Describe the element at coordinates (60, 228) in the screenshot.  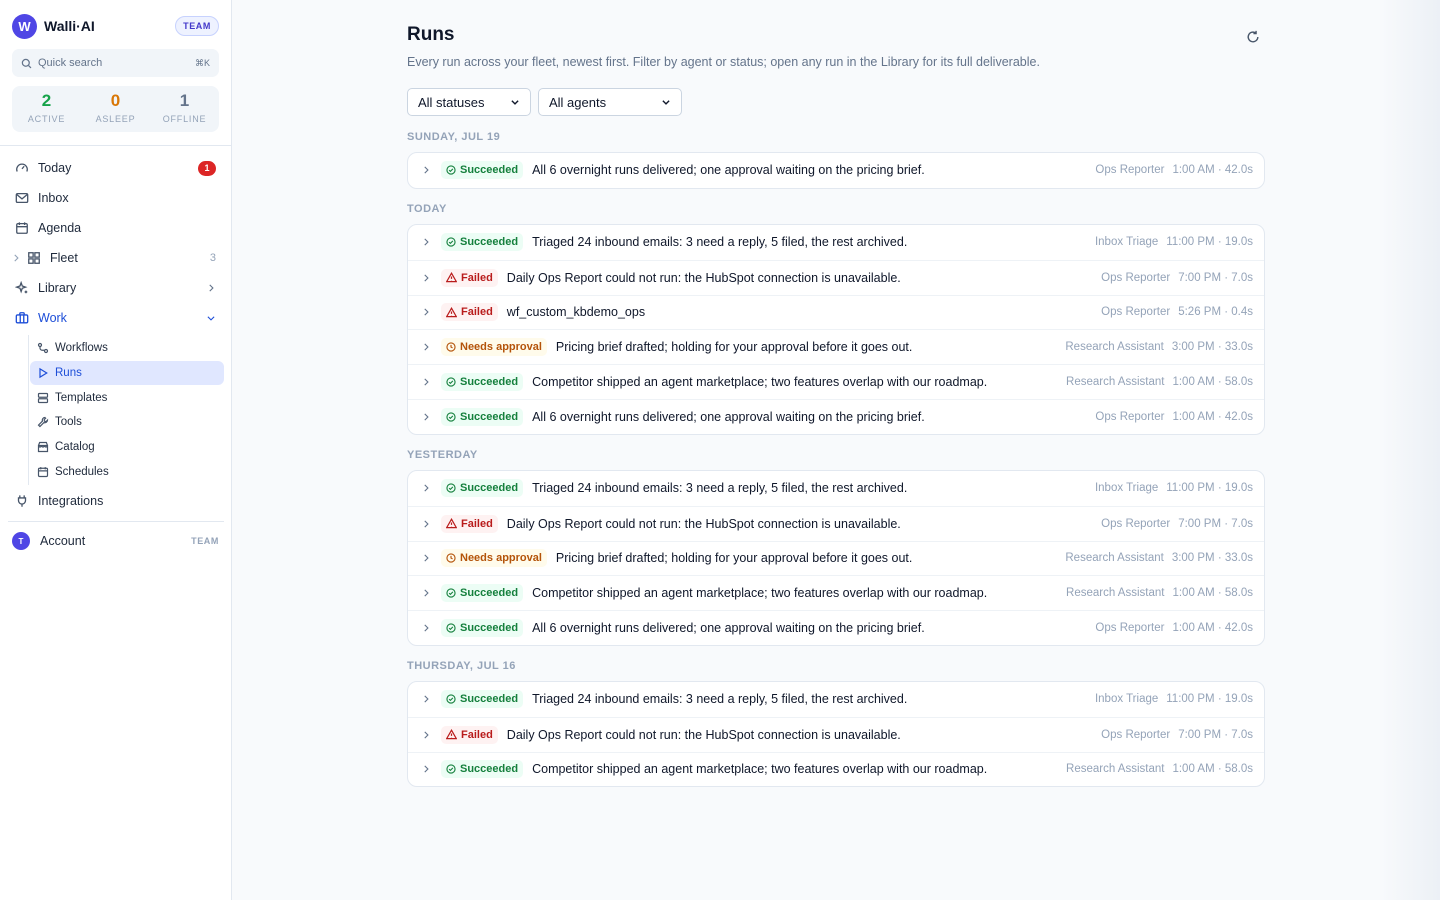
I see `nav-label: Agenda` at that location.